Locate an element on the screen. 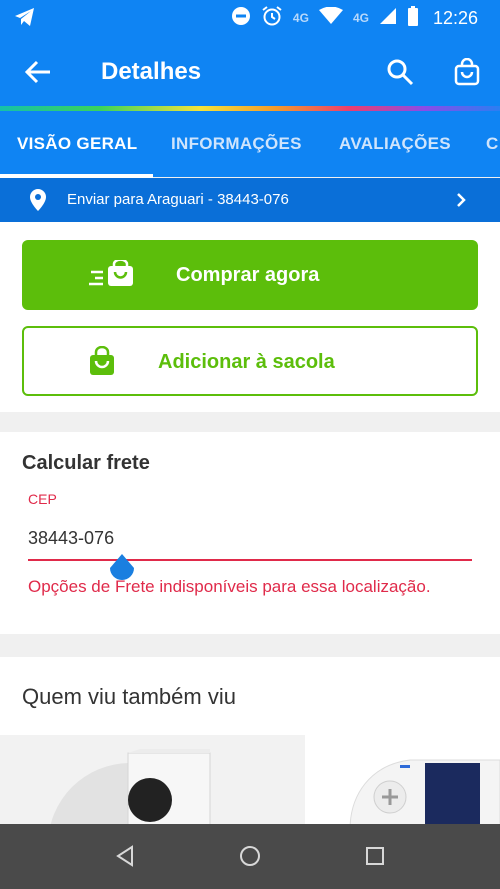 The width and height of the screenshot is (500, 889). product-card-console is located at coordinates (152, 779).